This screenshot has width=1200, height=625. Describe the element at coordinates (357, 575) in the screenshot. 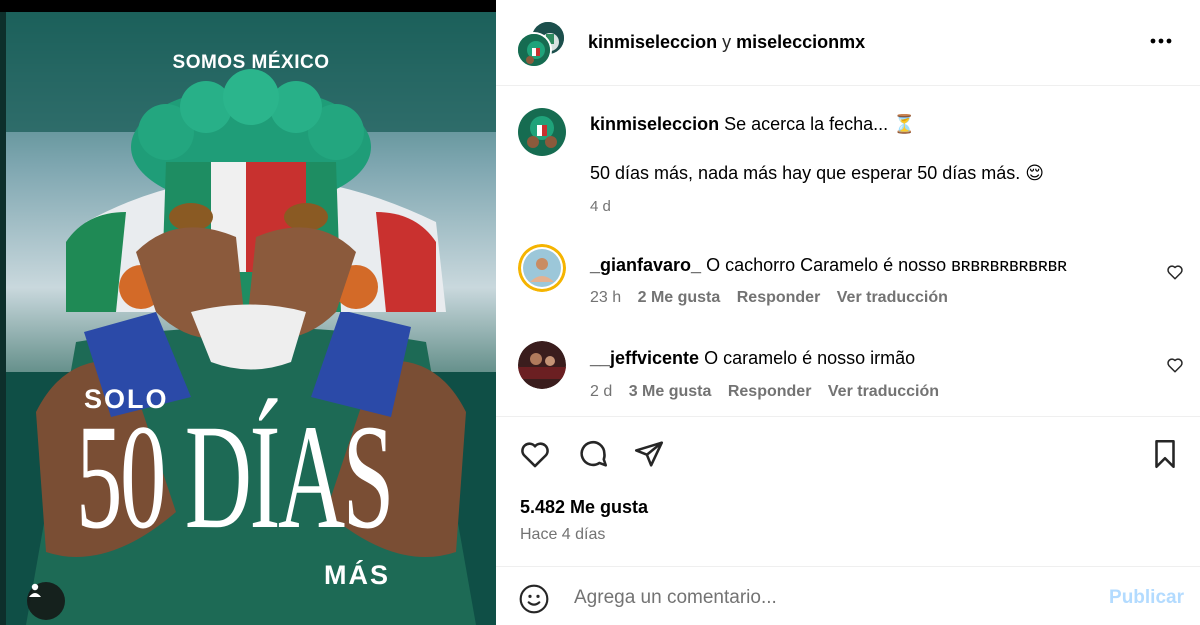

I see `headline-bottom: MÁS` at that location.